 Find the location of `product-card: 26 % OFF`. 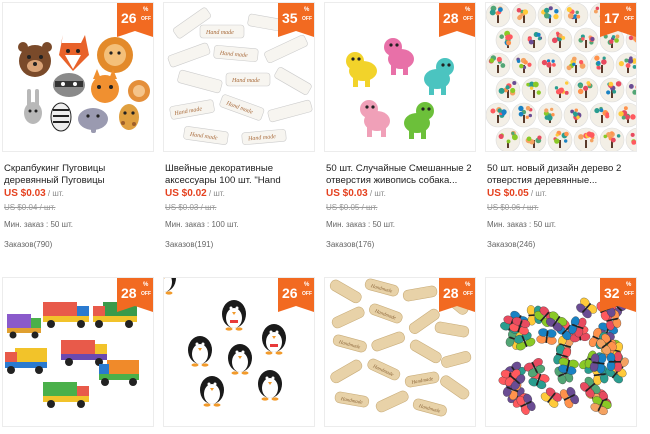

product-card: 26 % OFF is located at coordinates (239, 352).